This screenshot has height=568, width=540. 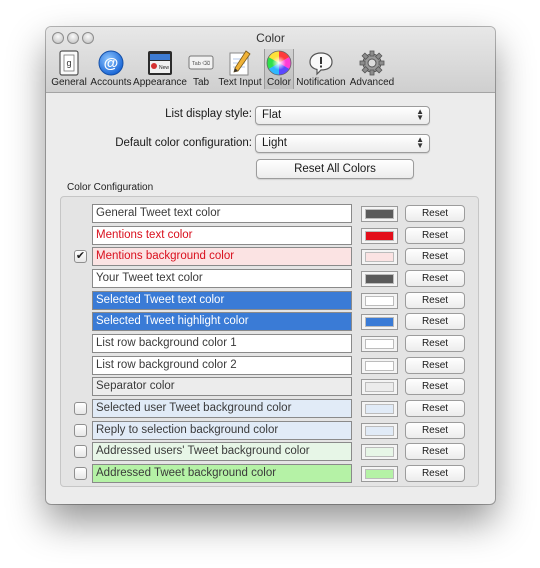 I want to click on appearance-icon: New, so click(x=160, y=63).